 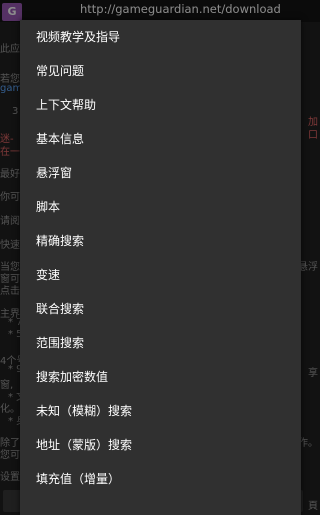 What do you see at coordinates (160, 207) in the screenshot?
I see `menu-item-script: 脚本` at bounding box center [160, 207].